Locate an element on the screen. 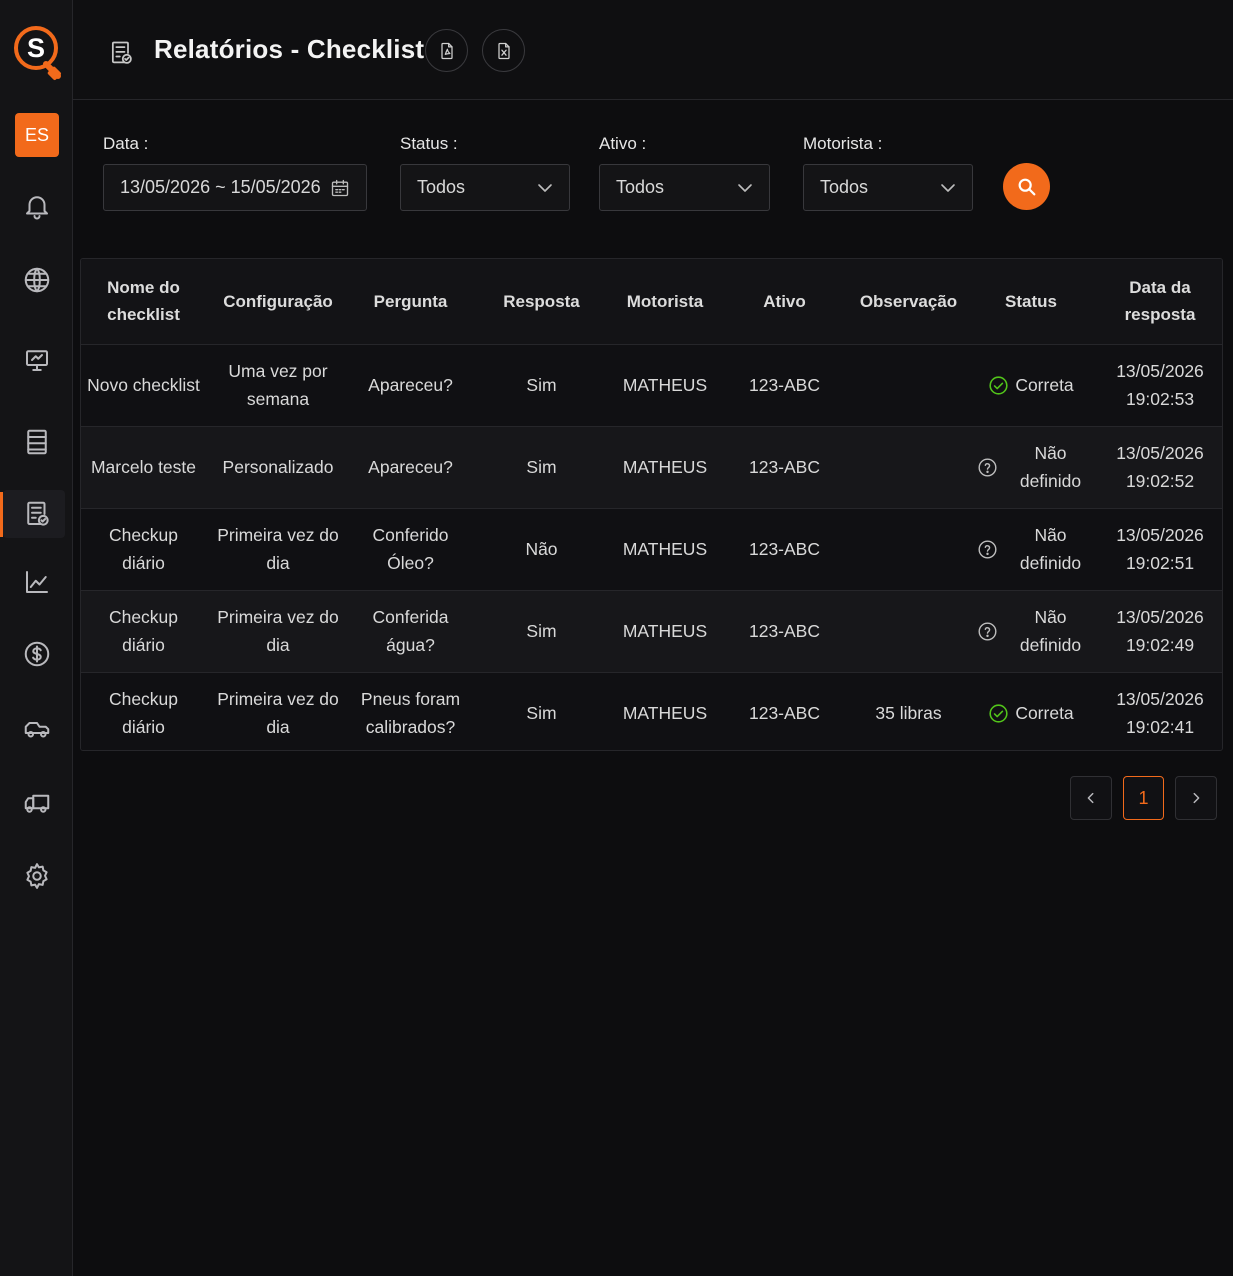 The width and height of the screenshot is (1233, 1276). cell-config: Primeira vez do dia is located at coordinates (278, 549).